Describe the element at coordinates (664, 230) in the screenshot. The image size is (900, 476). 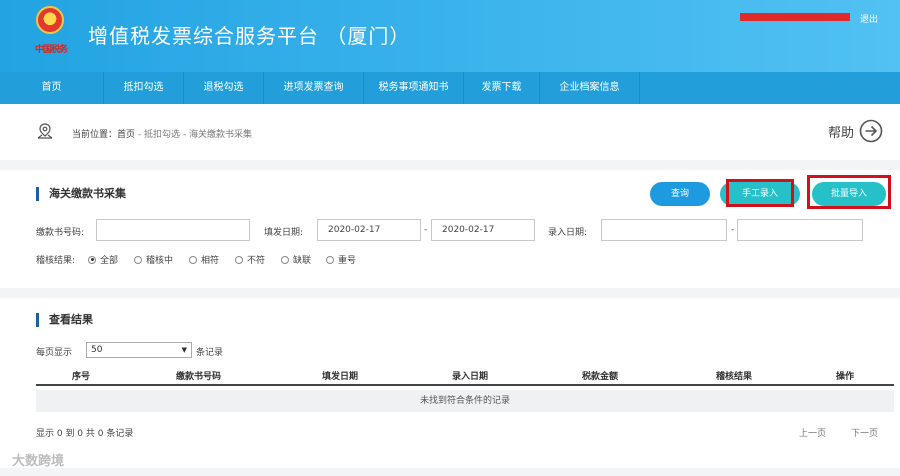
I see `entry-date-from-input` at that location.